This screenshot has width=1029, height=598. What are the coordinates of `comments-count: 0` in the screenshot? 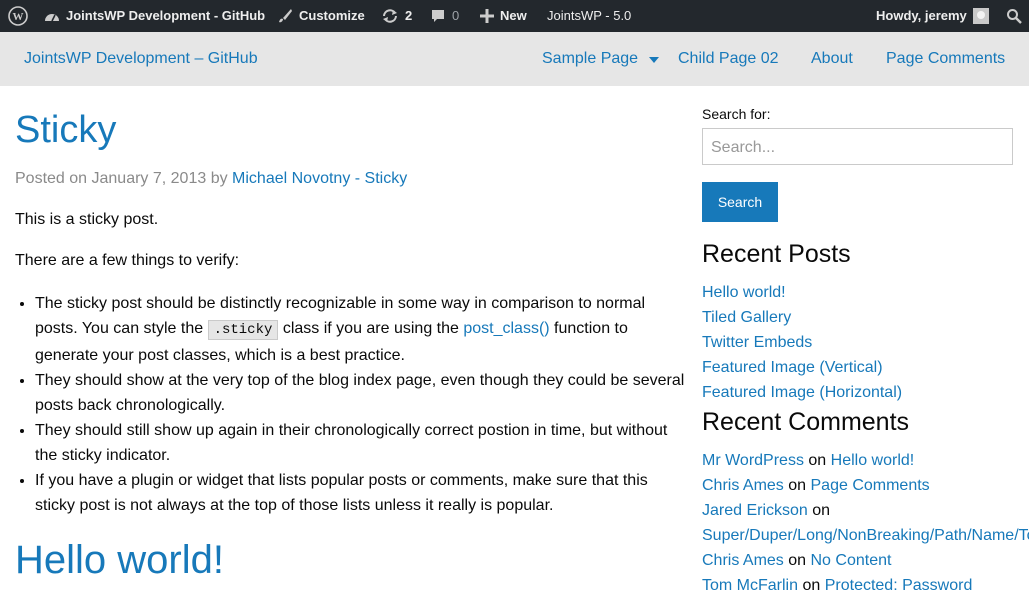 It's located at (456, 15).